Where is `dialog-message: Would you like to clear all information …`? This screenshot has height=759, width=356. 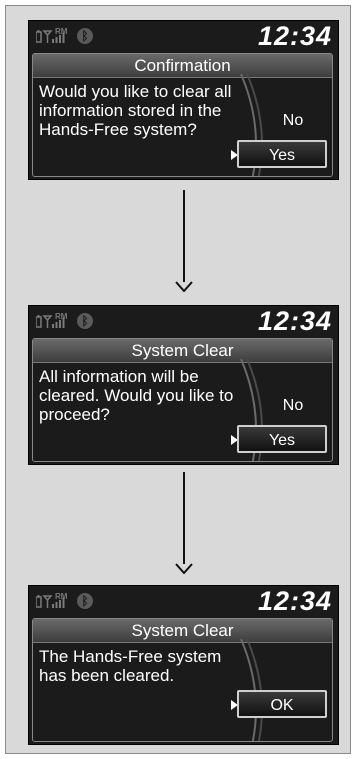
dialog-message: Would you like to clear all information … is located at coordinates (135, 110).